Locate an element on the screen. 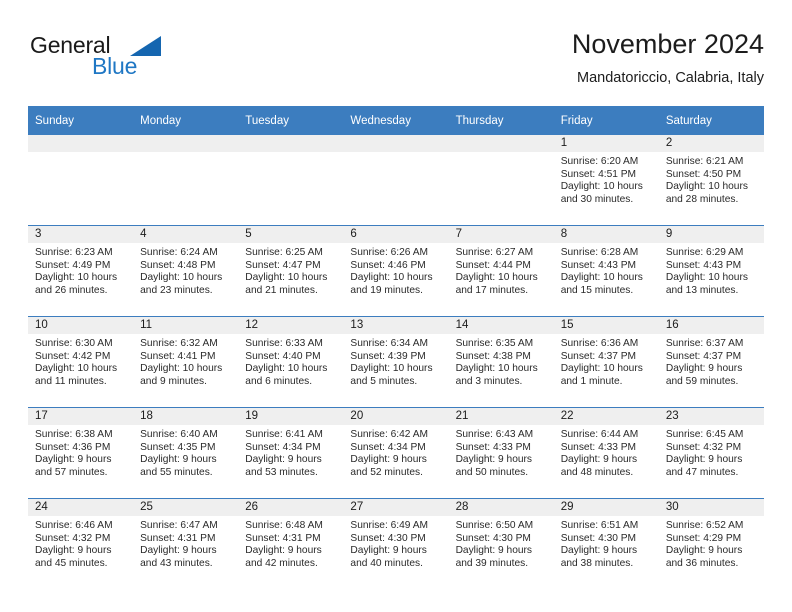 This screenshot has width=792, height=612. day-number: 30 is located at coordinates (711, 507).